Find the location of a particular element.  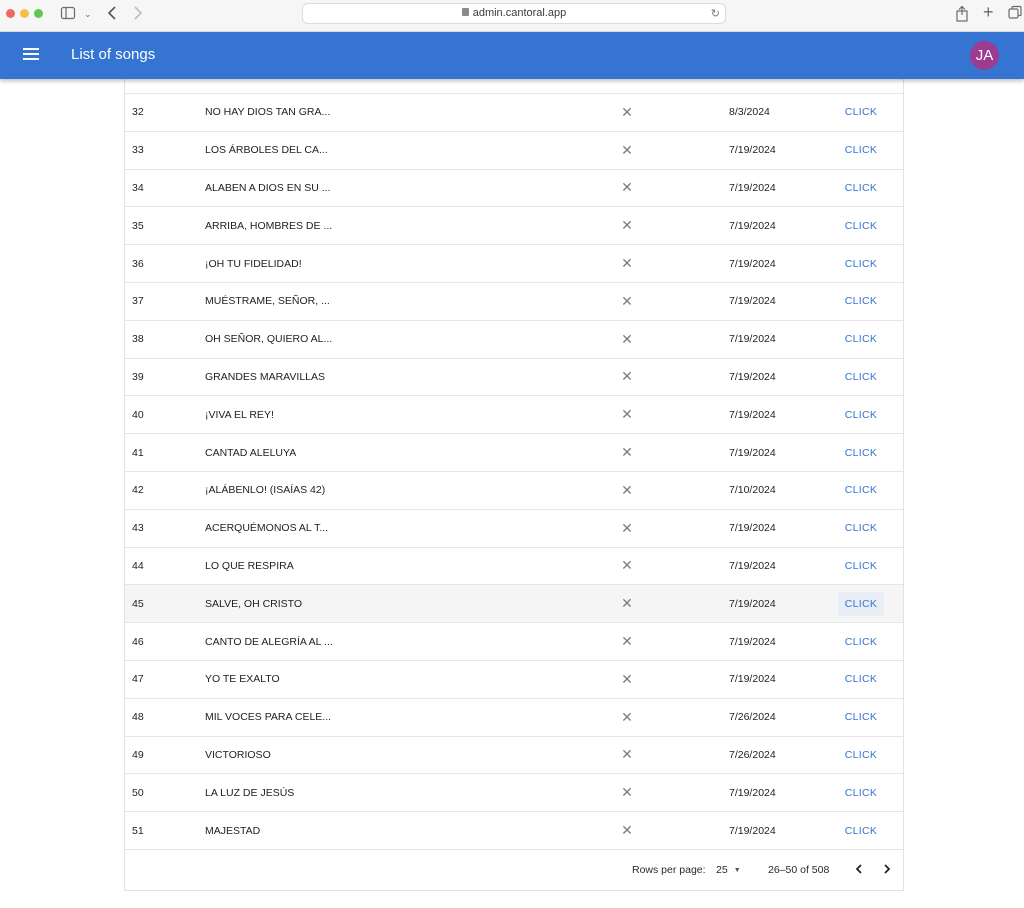

song-date: 7/26/2024 is located at coordinates (752, 717).